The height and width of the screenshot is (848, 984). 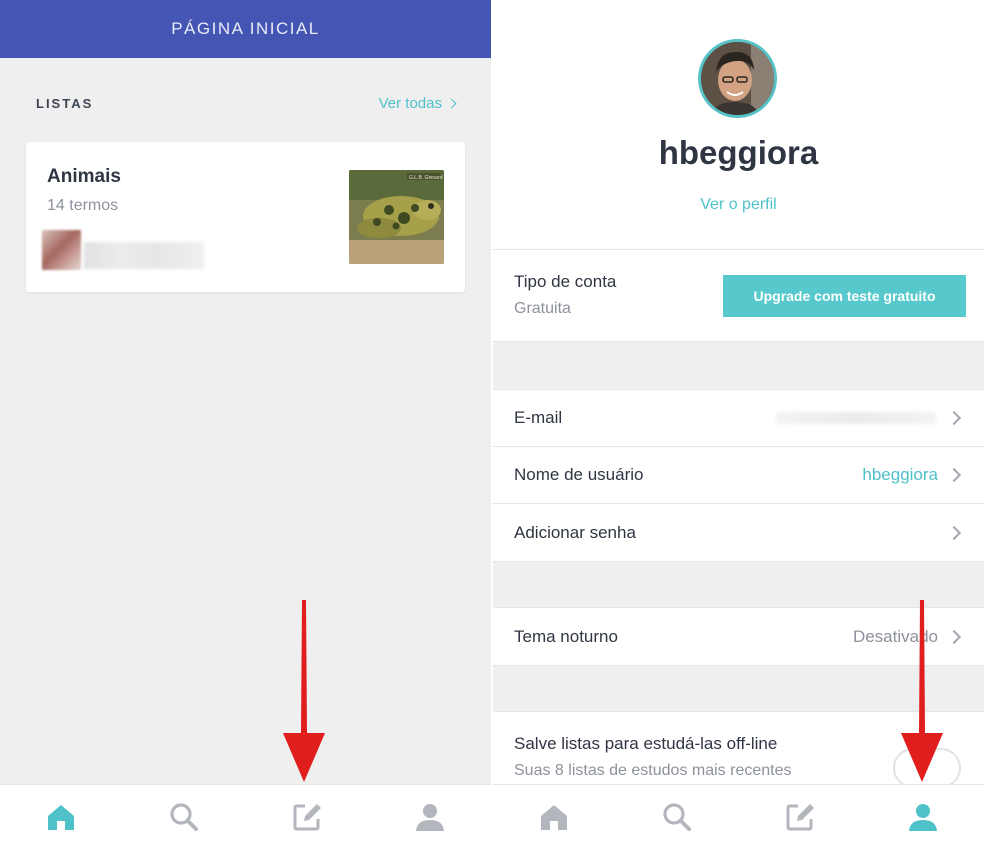 I want to click on username-value: hbeggiora, so click(x=900, y=474).